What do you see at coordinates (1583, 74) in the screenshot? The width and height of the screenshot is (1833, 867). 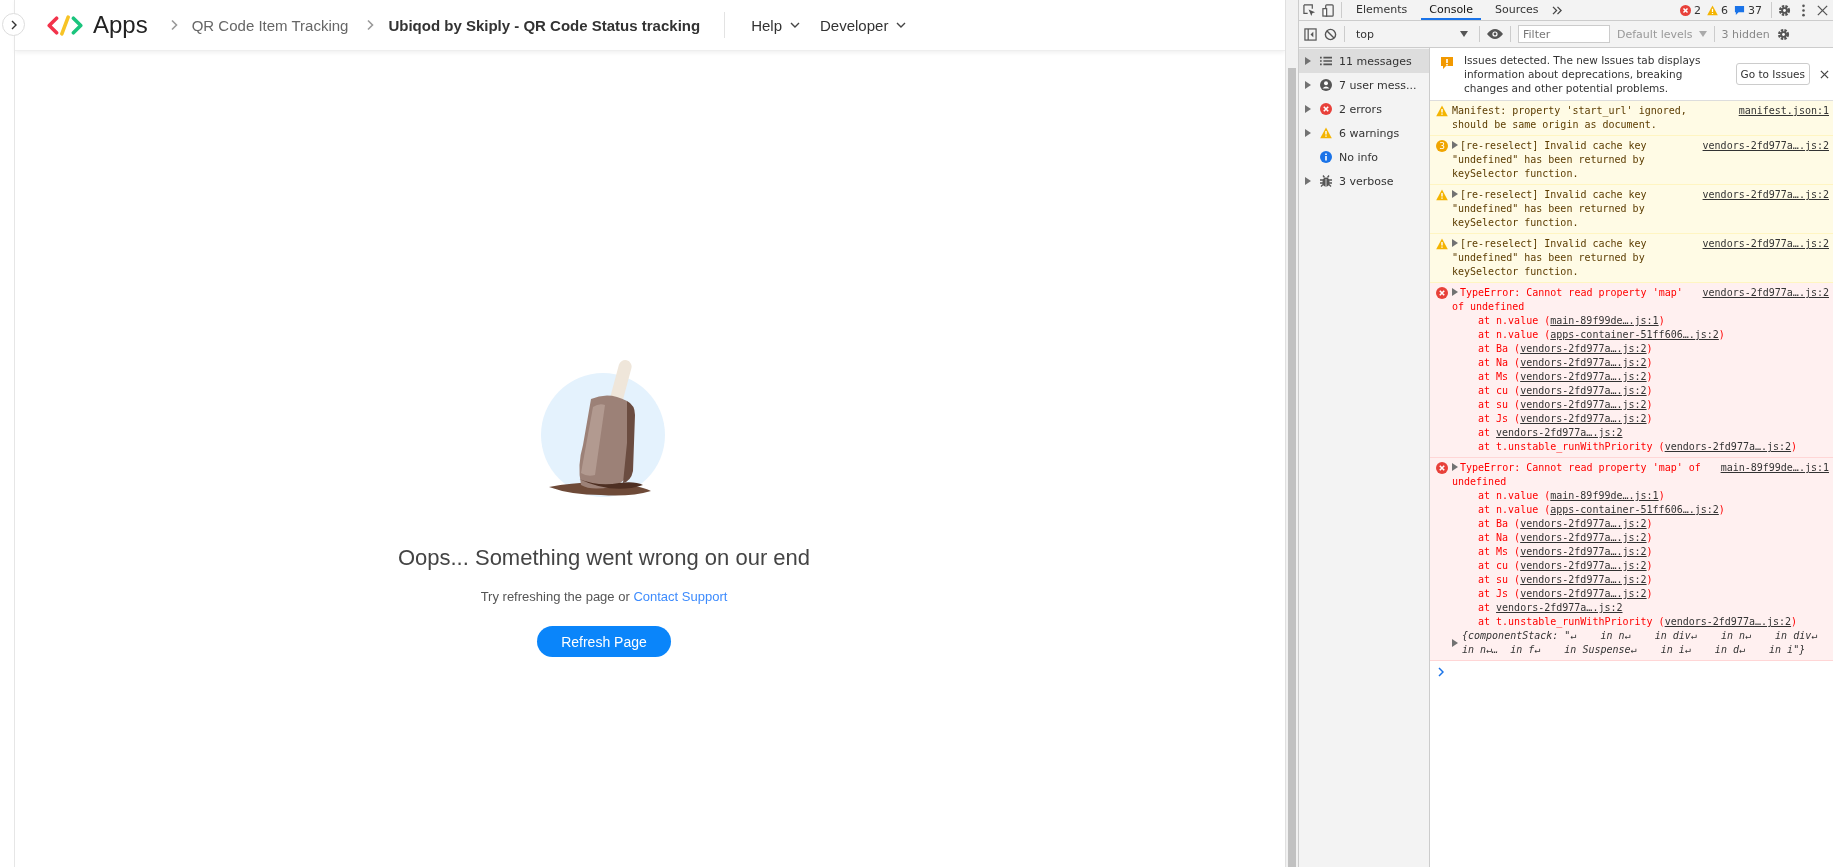 I see `issues-banner-text: Issues detected. The new Issues tab displays information about deprecations, breaking changes and other potential problems.` at bounding box center [1583, 74].